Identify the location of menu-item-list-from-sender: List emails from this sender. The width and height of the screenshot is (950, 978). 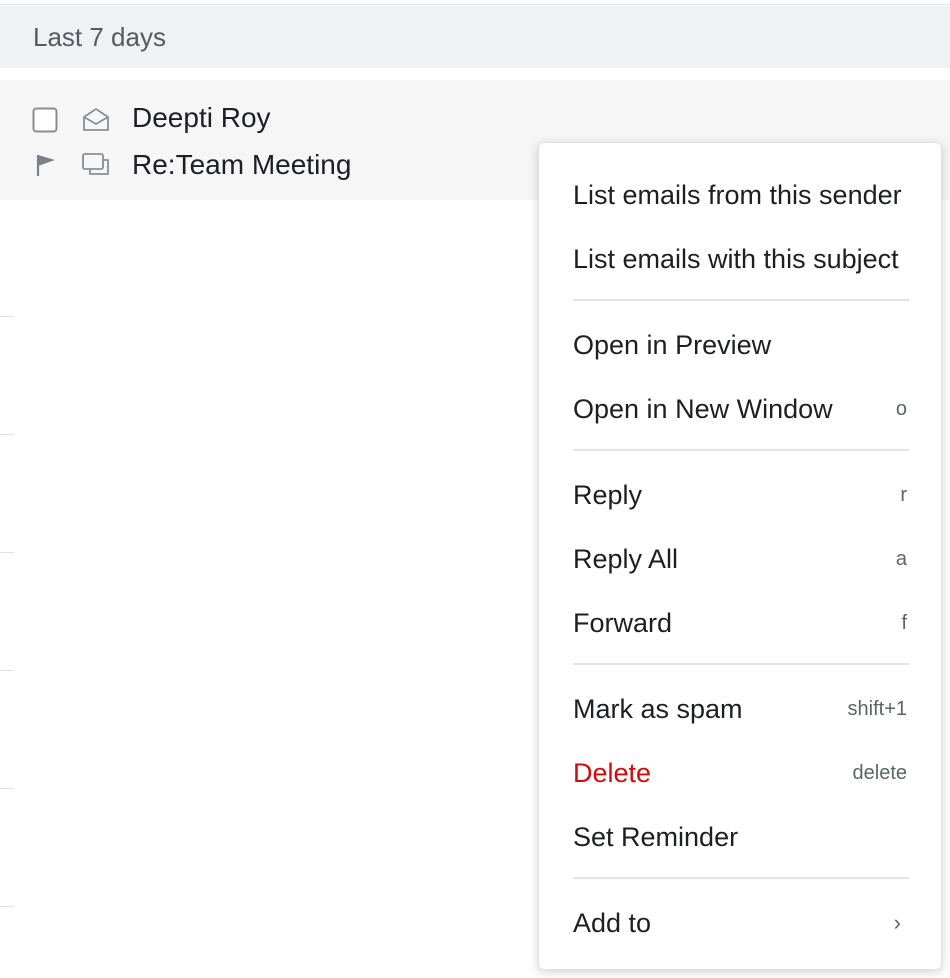
(740, 195).